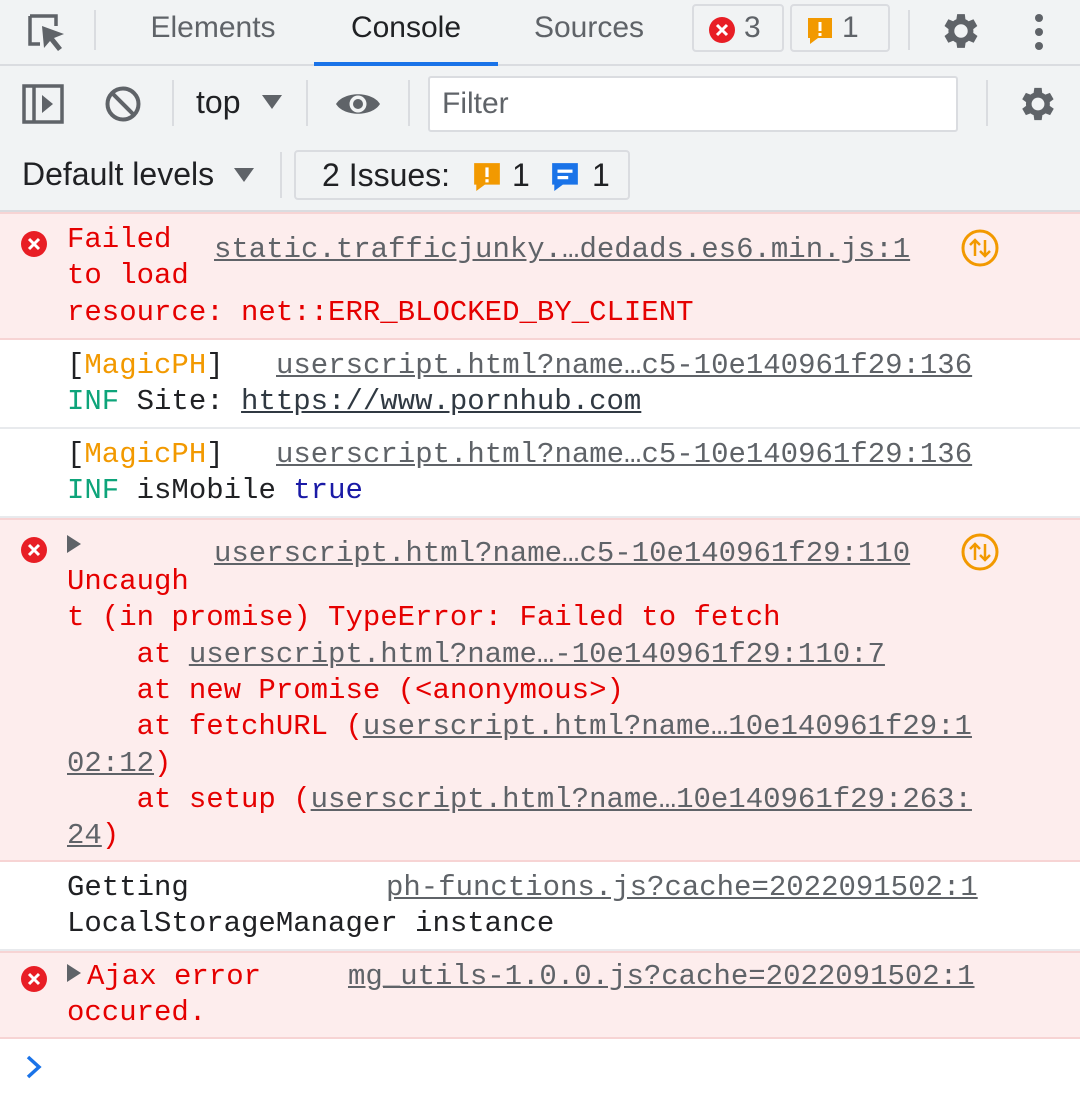 The height and width of the screenshot is (1094, 1080). What do you see at coordinates (358, 104) in the screenshot?
I see `live-expression-icon` at bounding box center [358, 104].